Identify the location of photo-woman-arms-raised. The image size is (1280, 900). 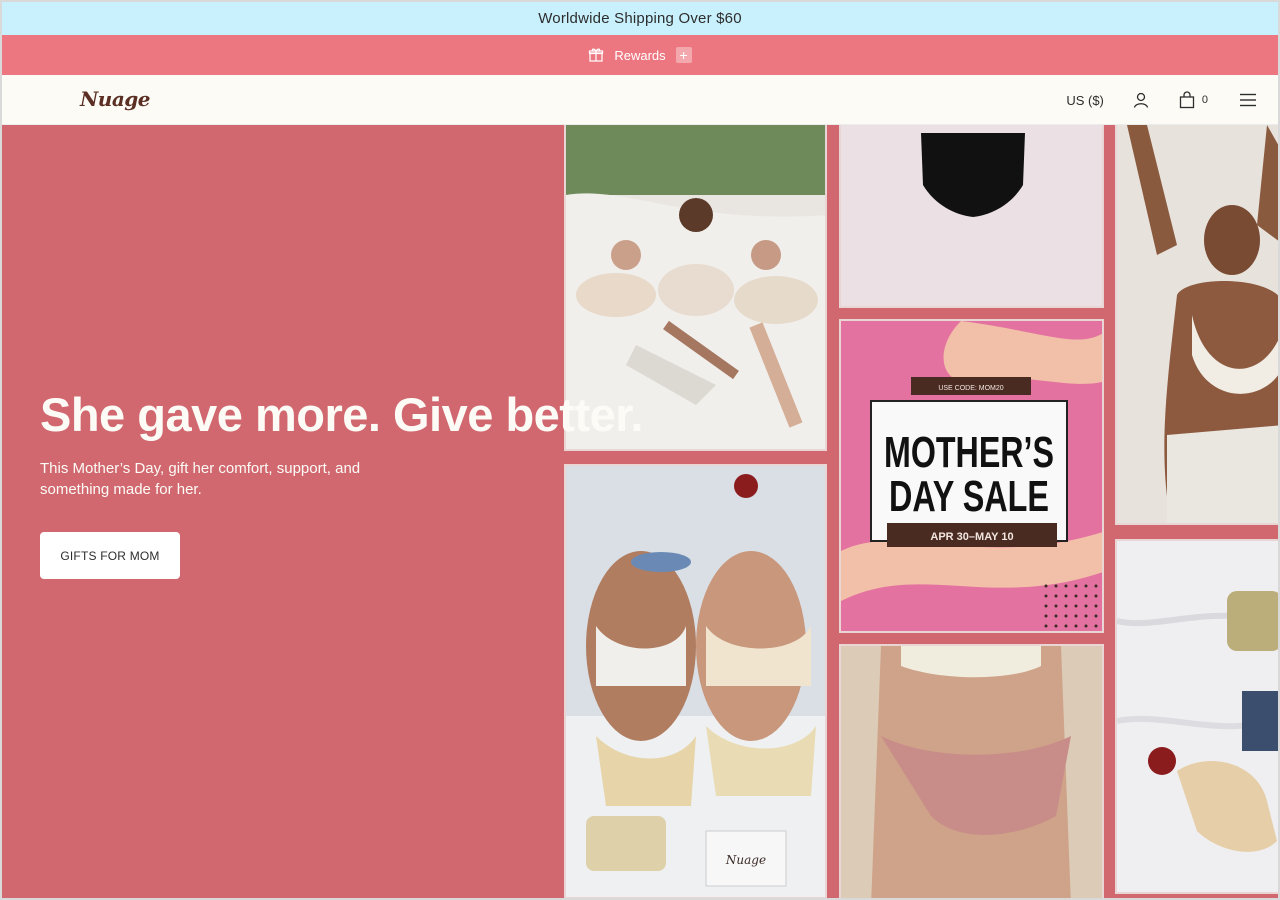
(1196, 325).